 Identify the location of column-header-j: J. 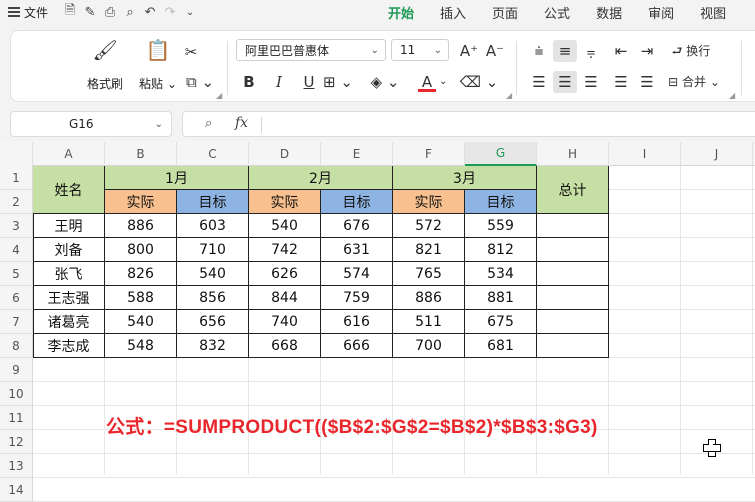
(717, 154).